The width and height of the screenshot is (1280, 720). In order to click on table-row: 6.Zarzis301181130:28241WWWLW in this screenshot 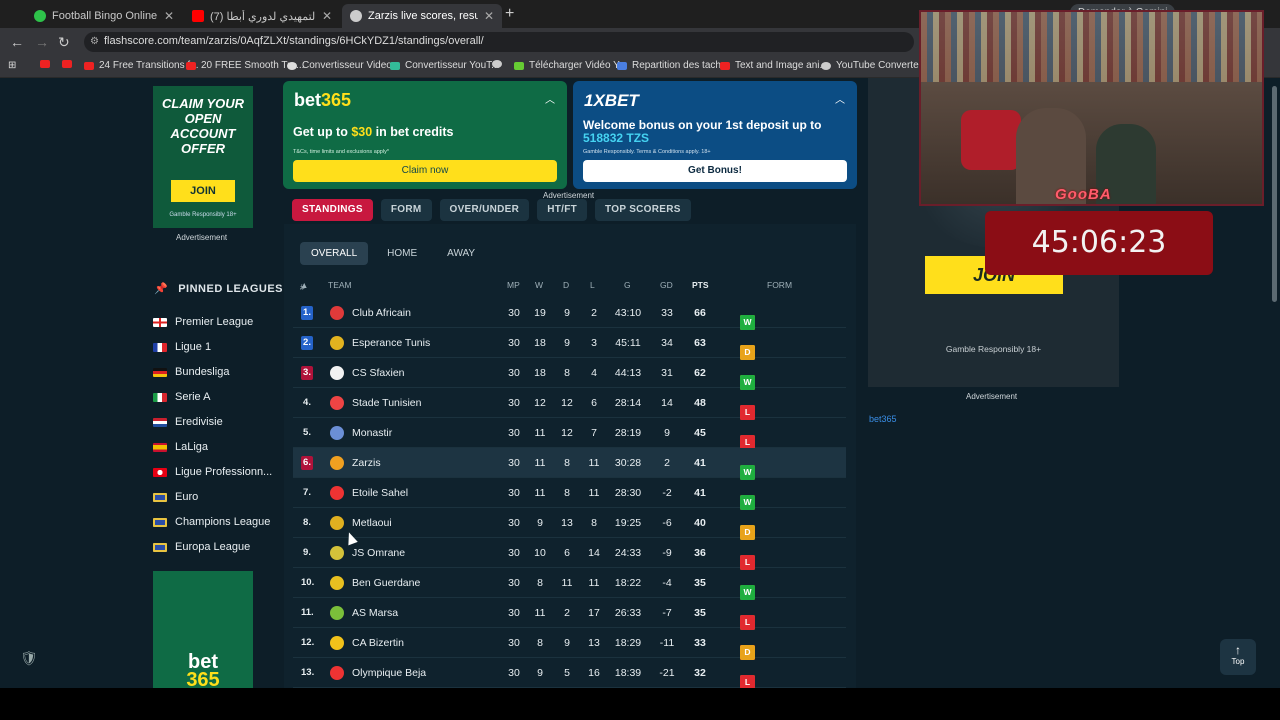, I will do `click(569, 464)`.